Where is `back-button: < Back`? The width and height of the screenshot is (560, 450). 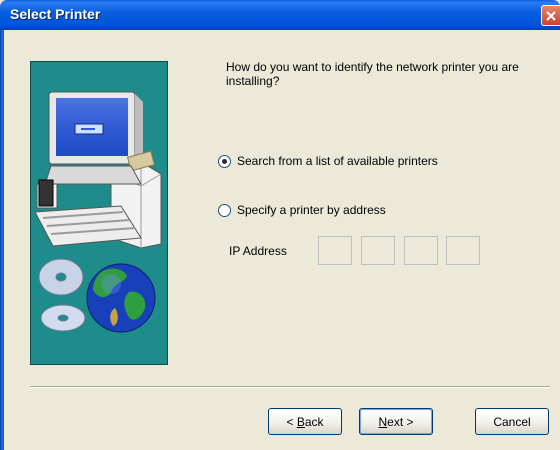
back-button: < Back is located at coordinates (305, 421).